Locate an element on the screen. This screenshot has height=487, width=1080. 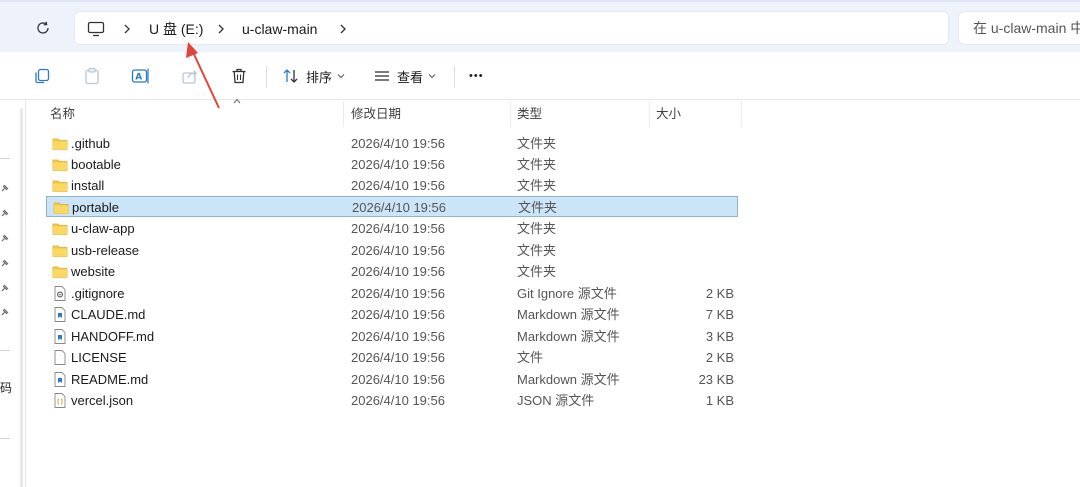
sort-ascending-icon is located at coordinates (237, 101).